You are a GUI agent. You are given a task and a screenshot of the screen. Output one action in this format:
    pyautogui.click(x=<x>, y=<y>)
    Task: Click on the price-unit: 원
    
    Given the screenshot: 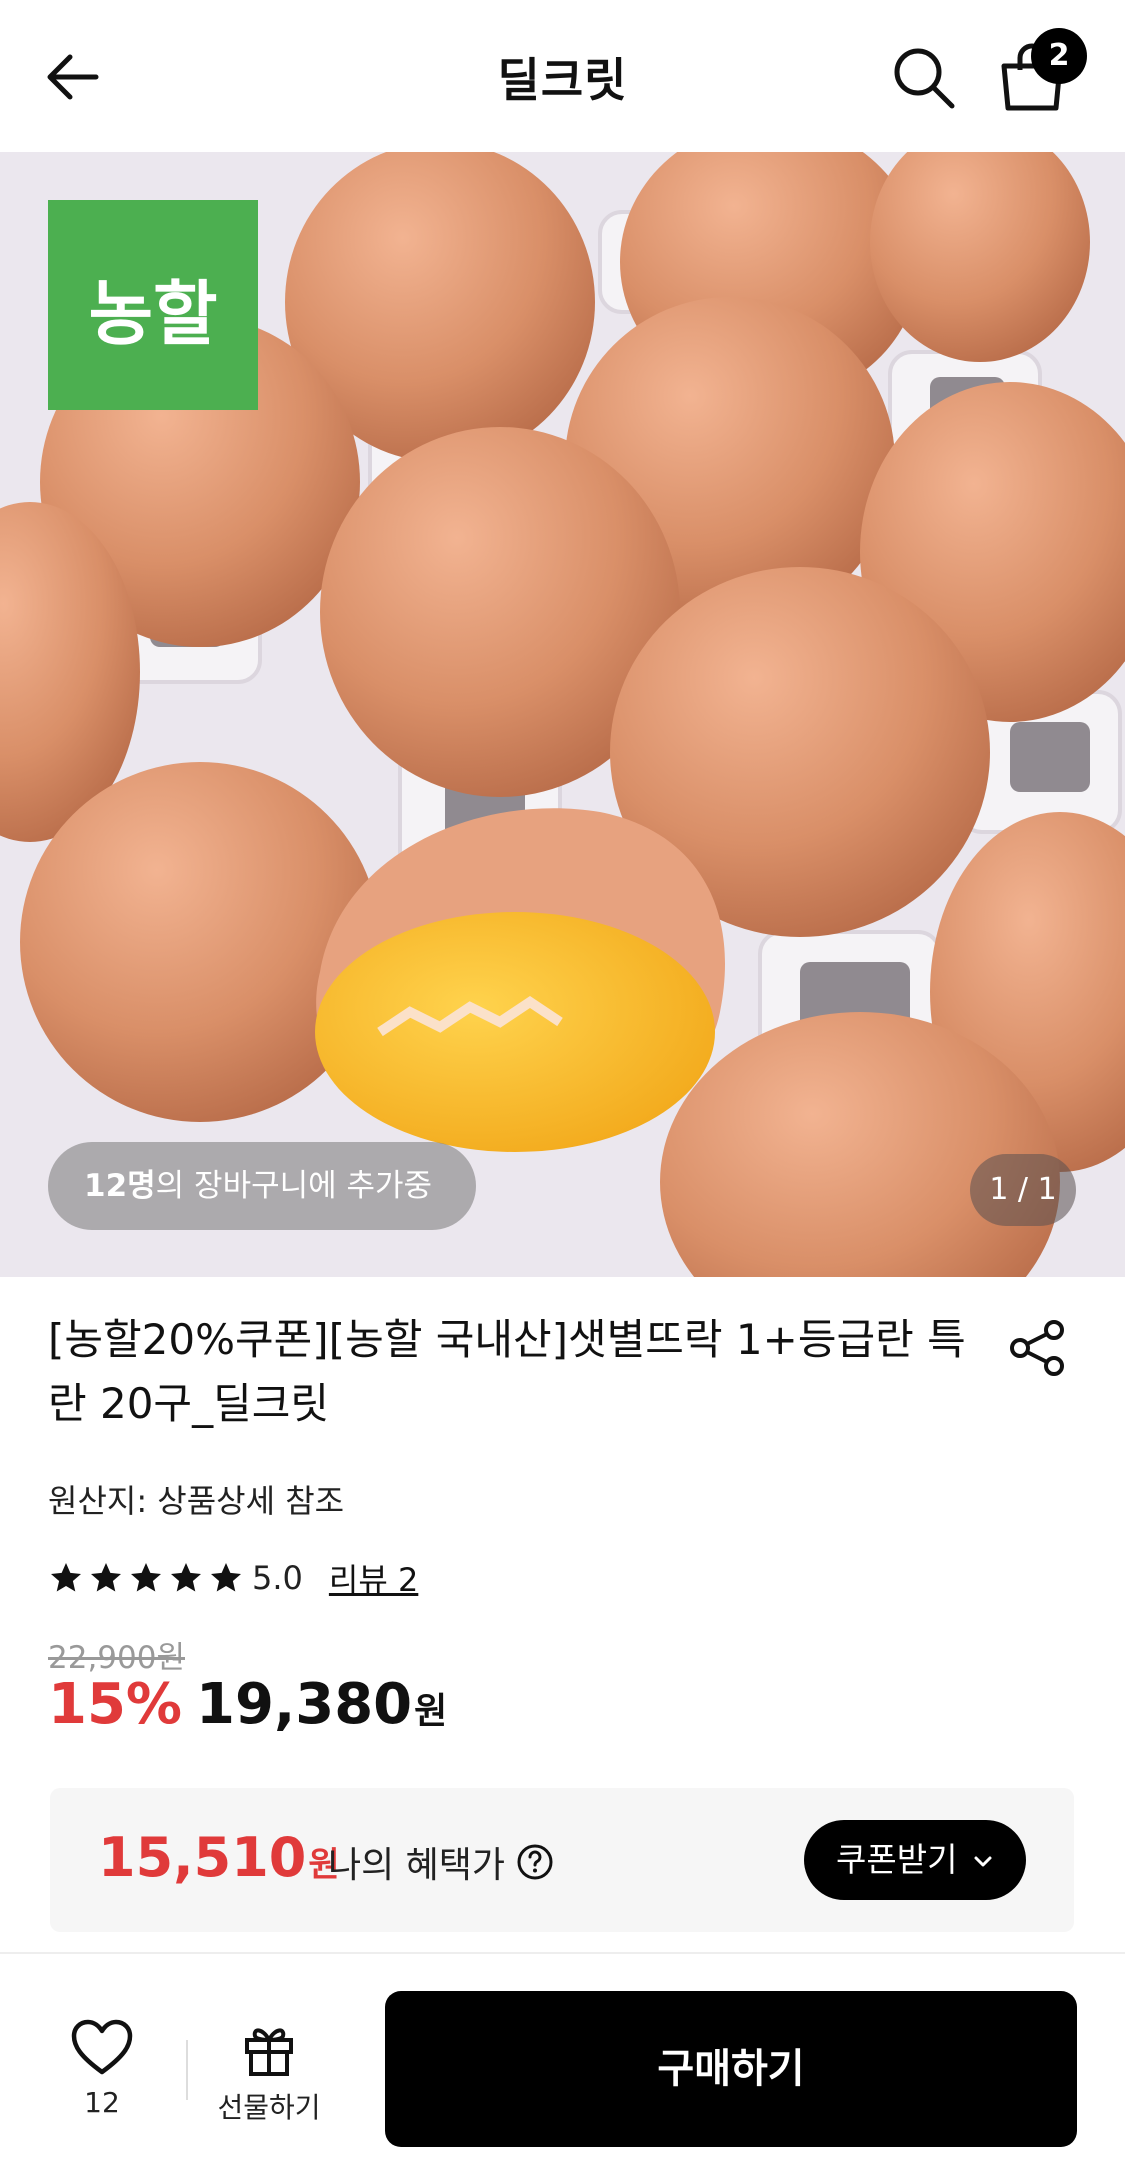 What is the action you would take?
    pyautogui.click(x=431, y=1711)
    